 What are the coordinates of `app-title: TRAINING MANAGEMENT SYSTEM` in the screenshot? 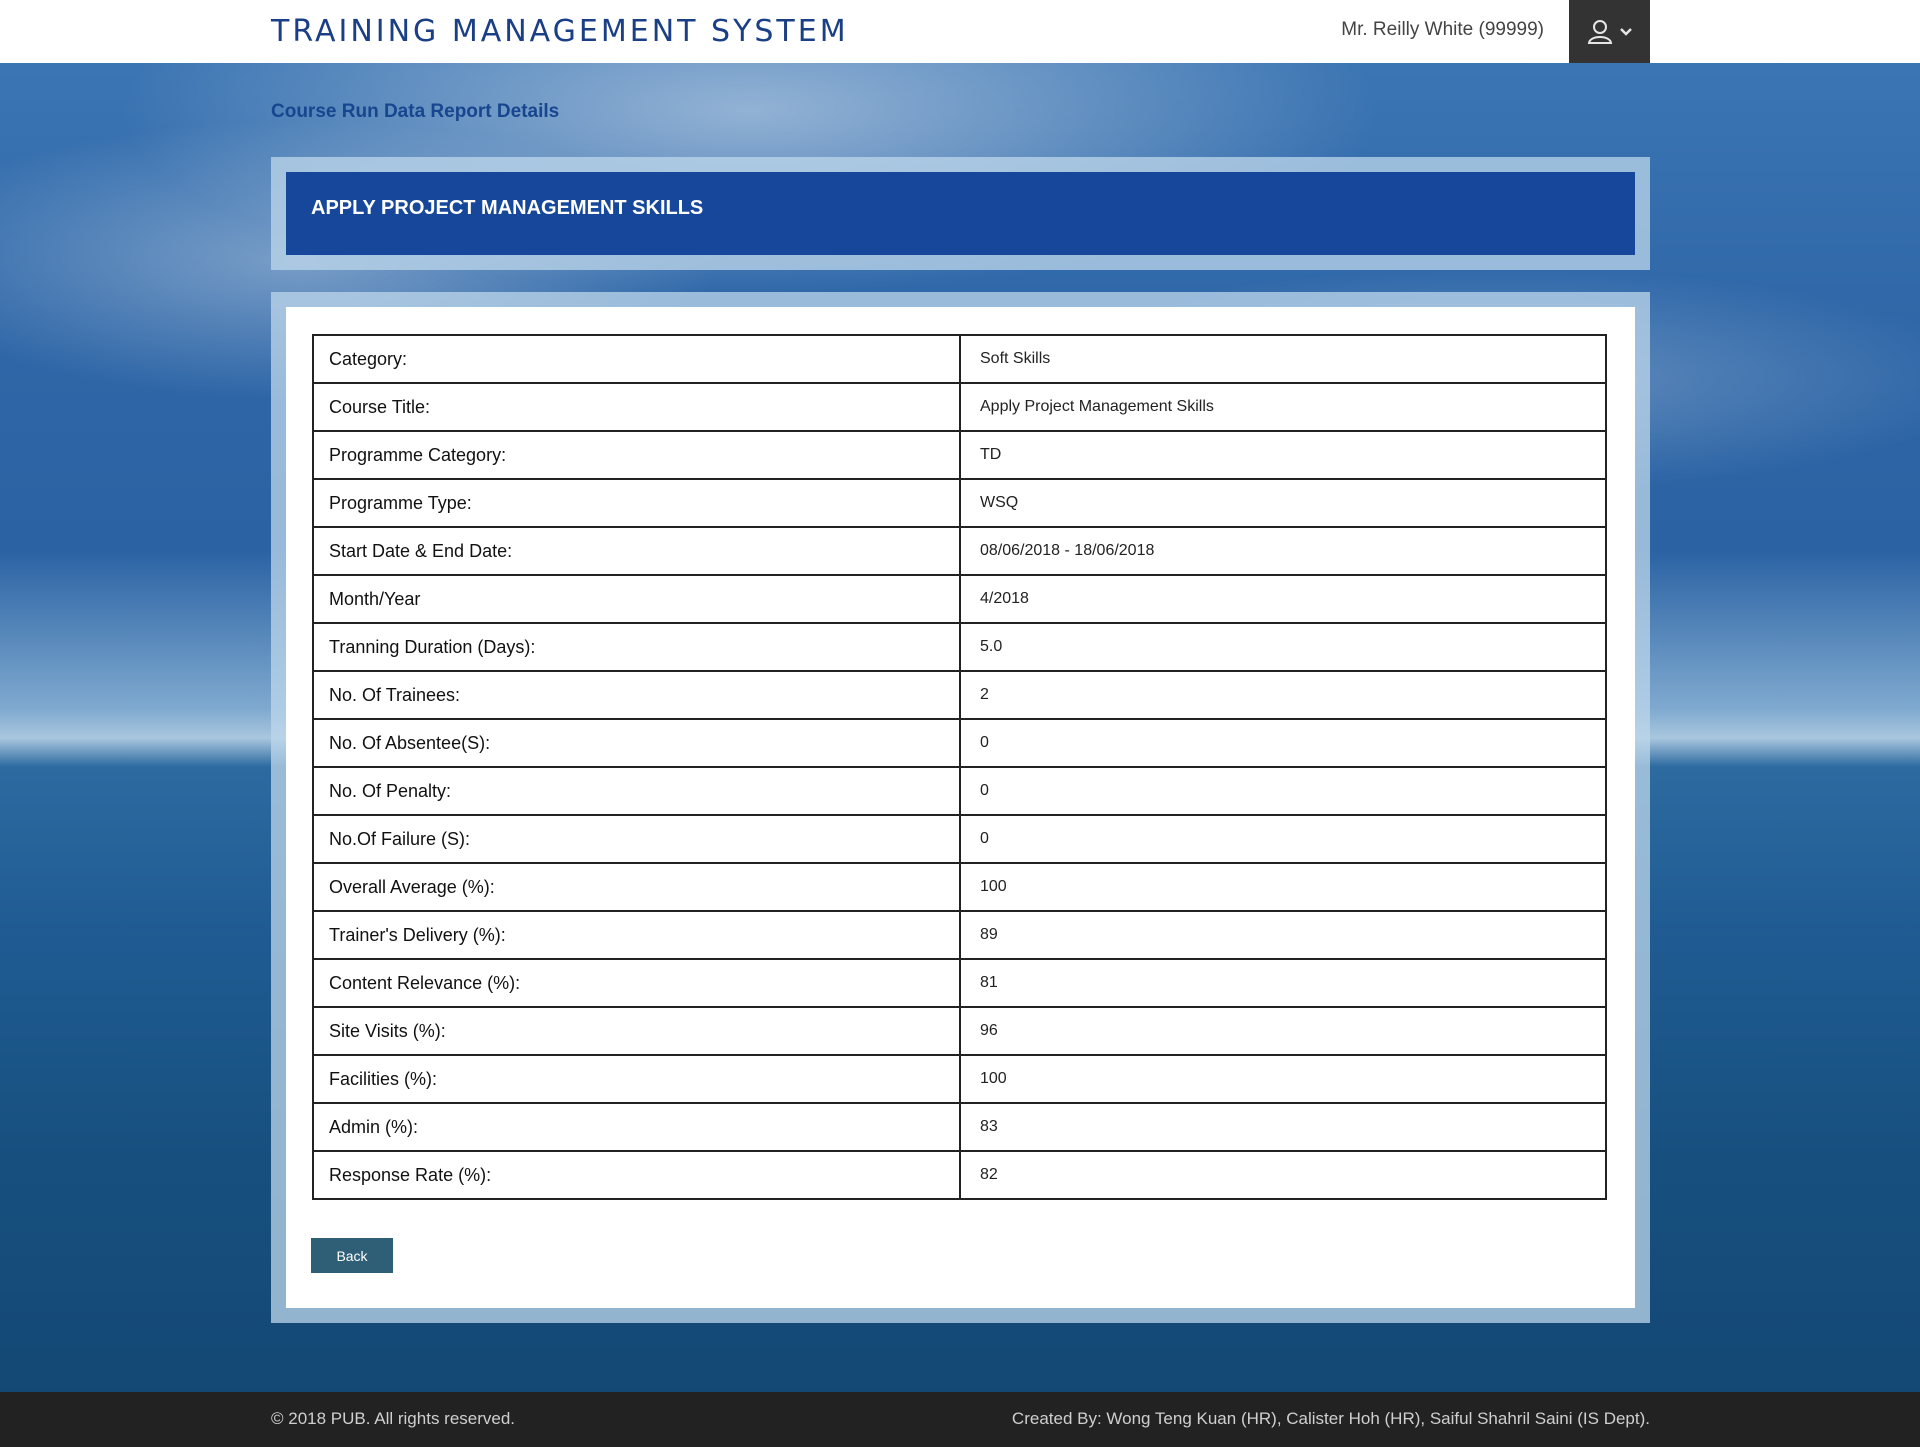 It's located at (560, 31).